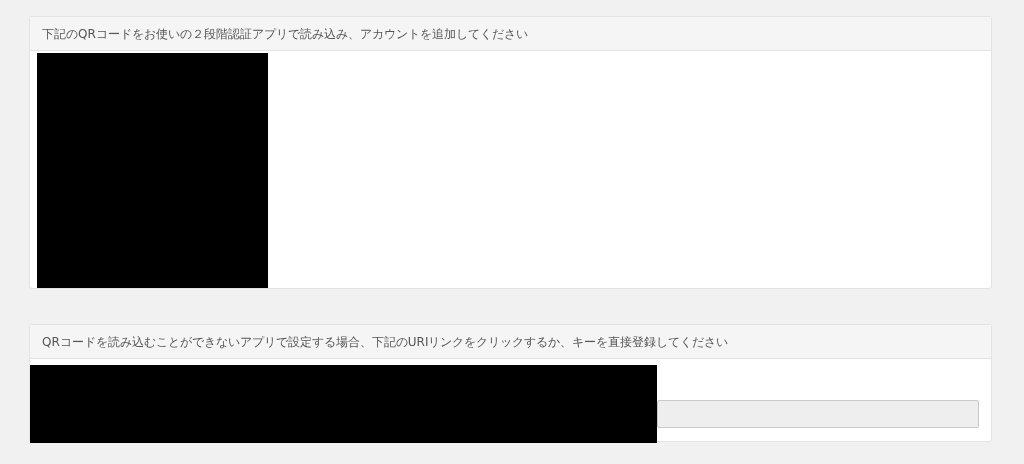 The height and width of the screenshot is (464, 1024). I want to click on panel-header: 下記のQRコードをお使いの２段階認証アプリで読み込み、アカウントを追加してください, so click(510, 34).